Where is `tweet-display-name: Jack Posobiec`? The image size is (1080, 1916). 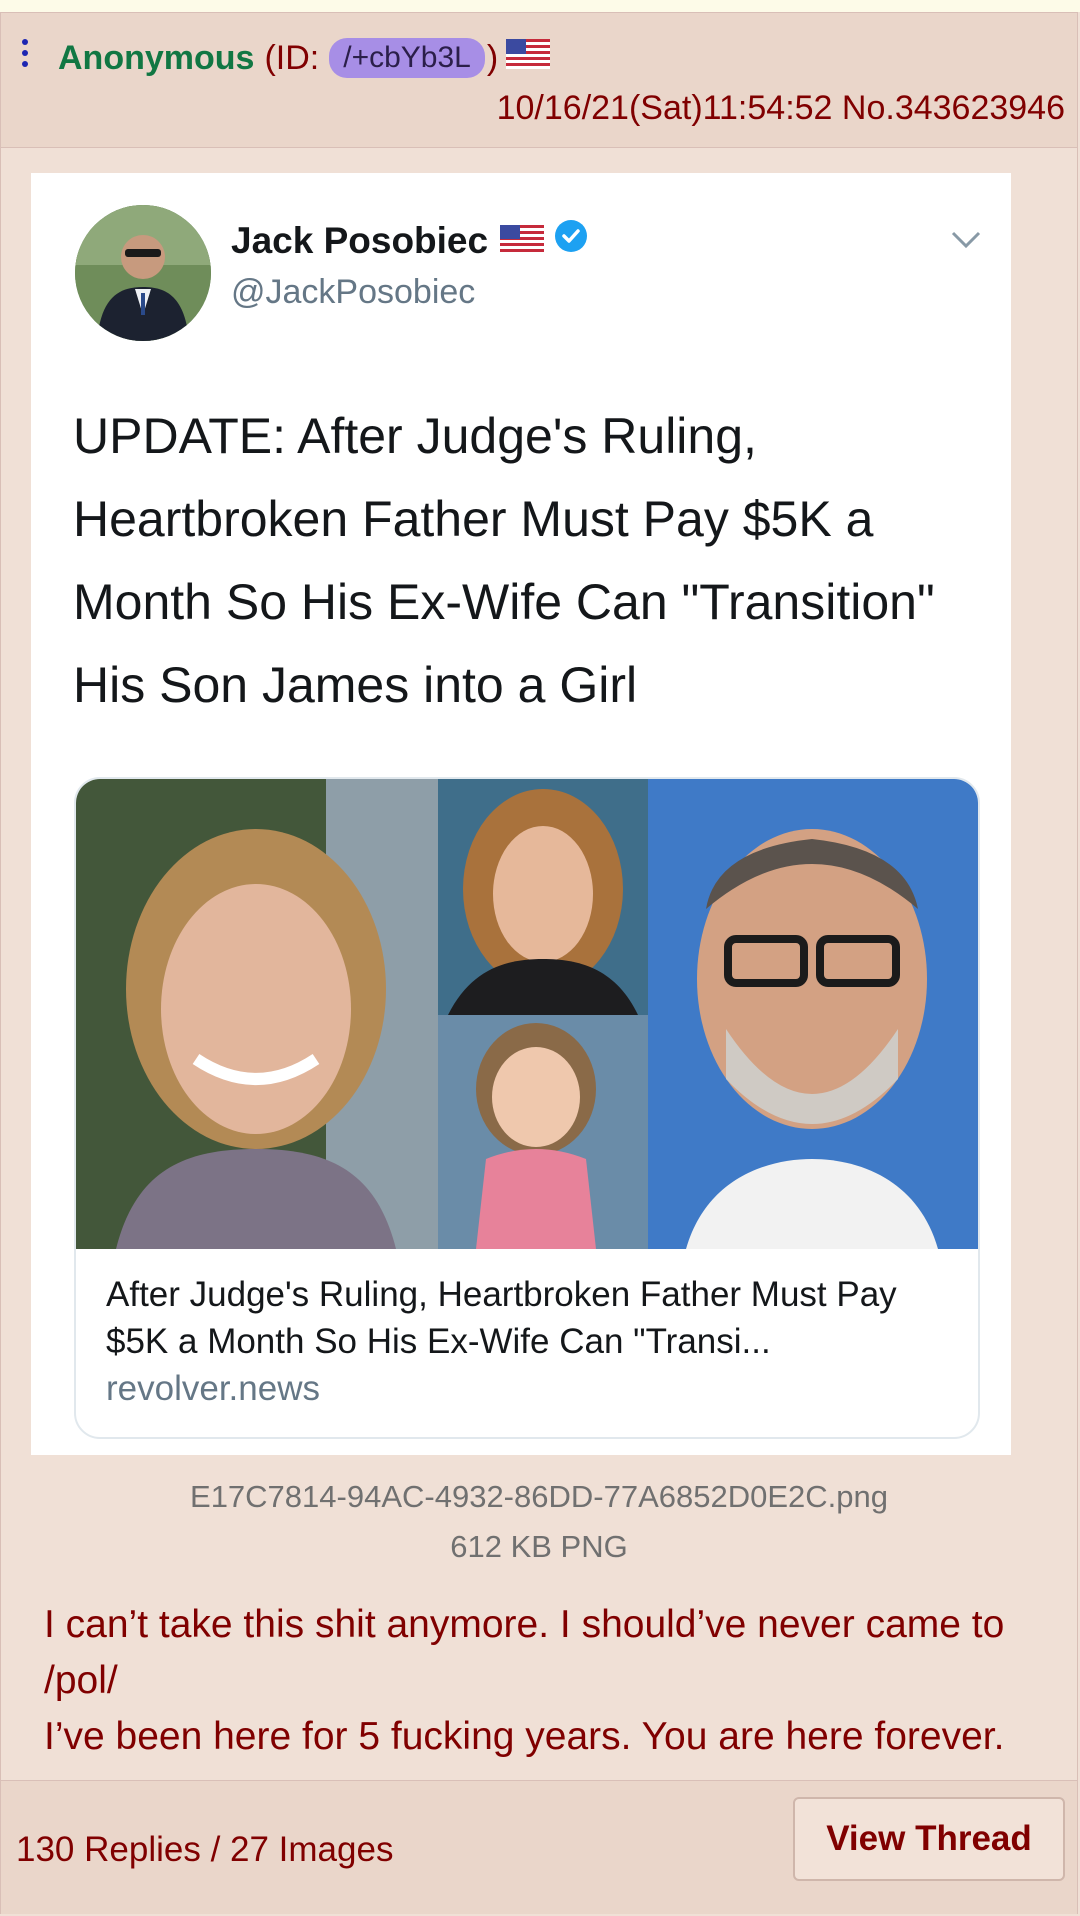 tweet-display-name: Jack Posobiec is located at coordinates (409, 240).